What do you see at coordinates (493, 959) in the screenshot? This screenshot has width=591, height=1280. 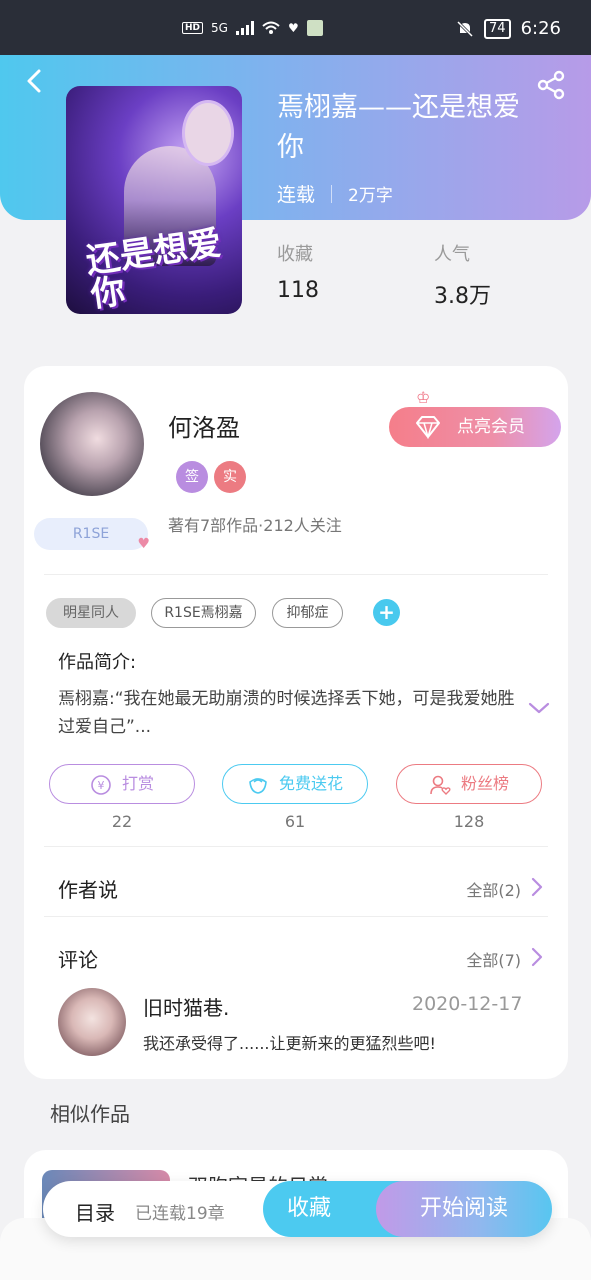 I see `comments-all-link: 全部(7)` at bounding box center [493, 959].